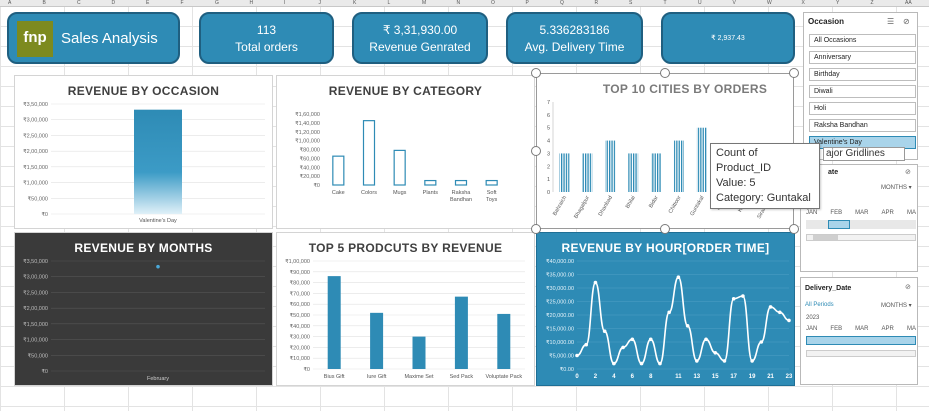  Describe the element at coordinates (665, 3) in the screenshot. I see `column-letter: T` at that location.